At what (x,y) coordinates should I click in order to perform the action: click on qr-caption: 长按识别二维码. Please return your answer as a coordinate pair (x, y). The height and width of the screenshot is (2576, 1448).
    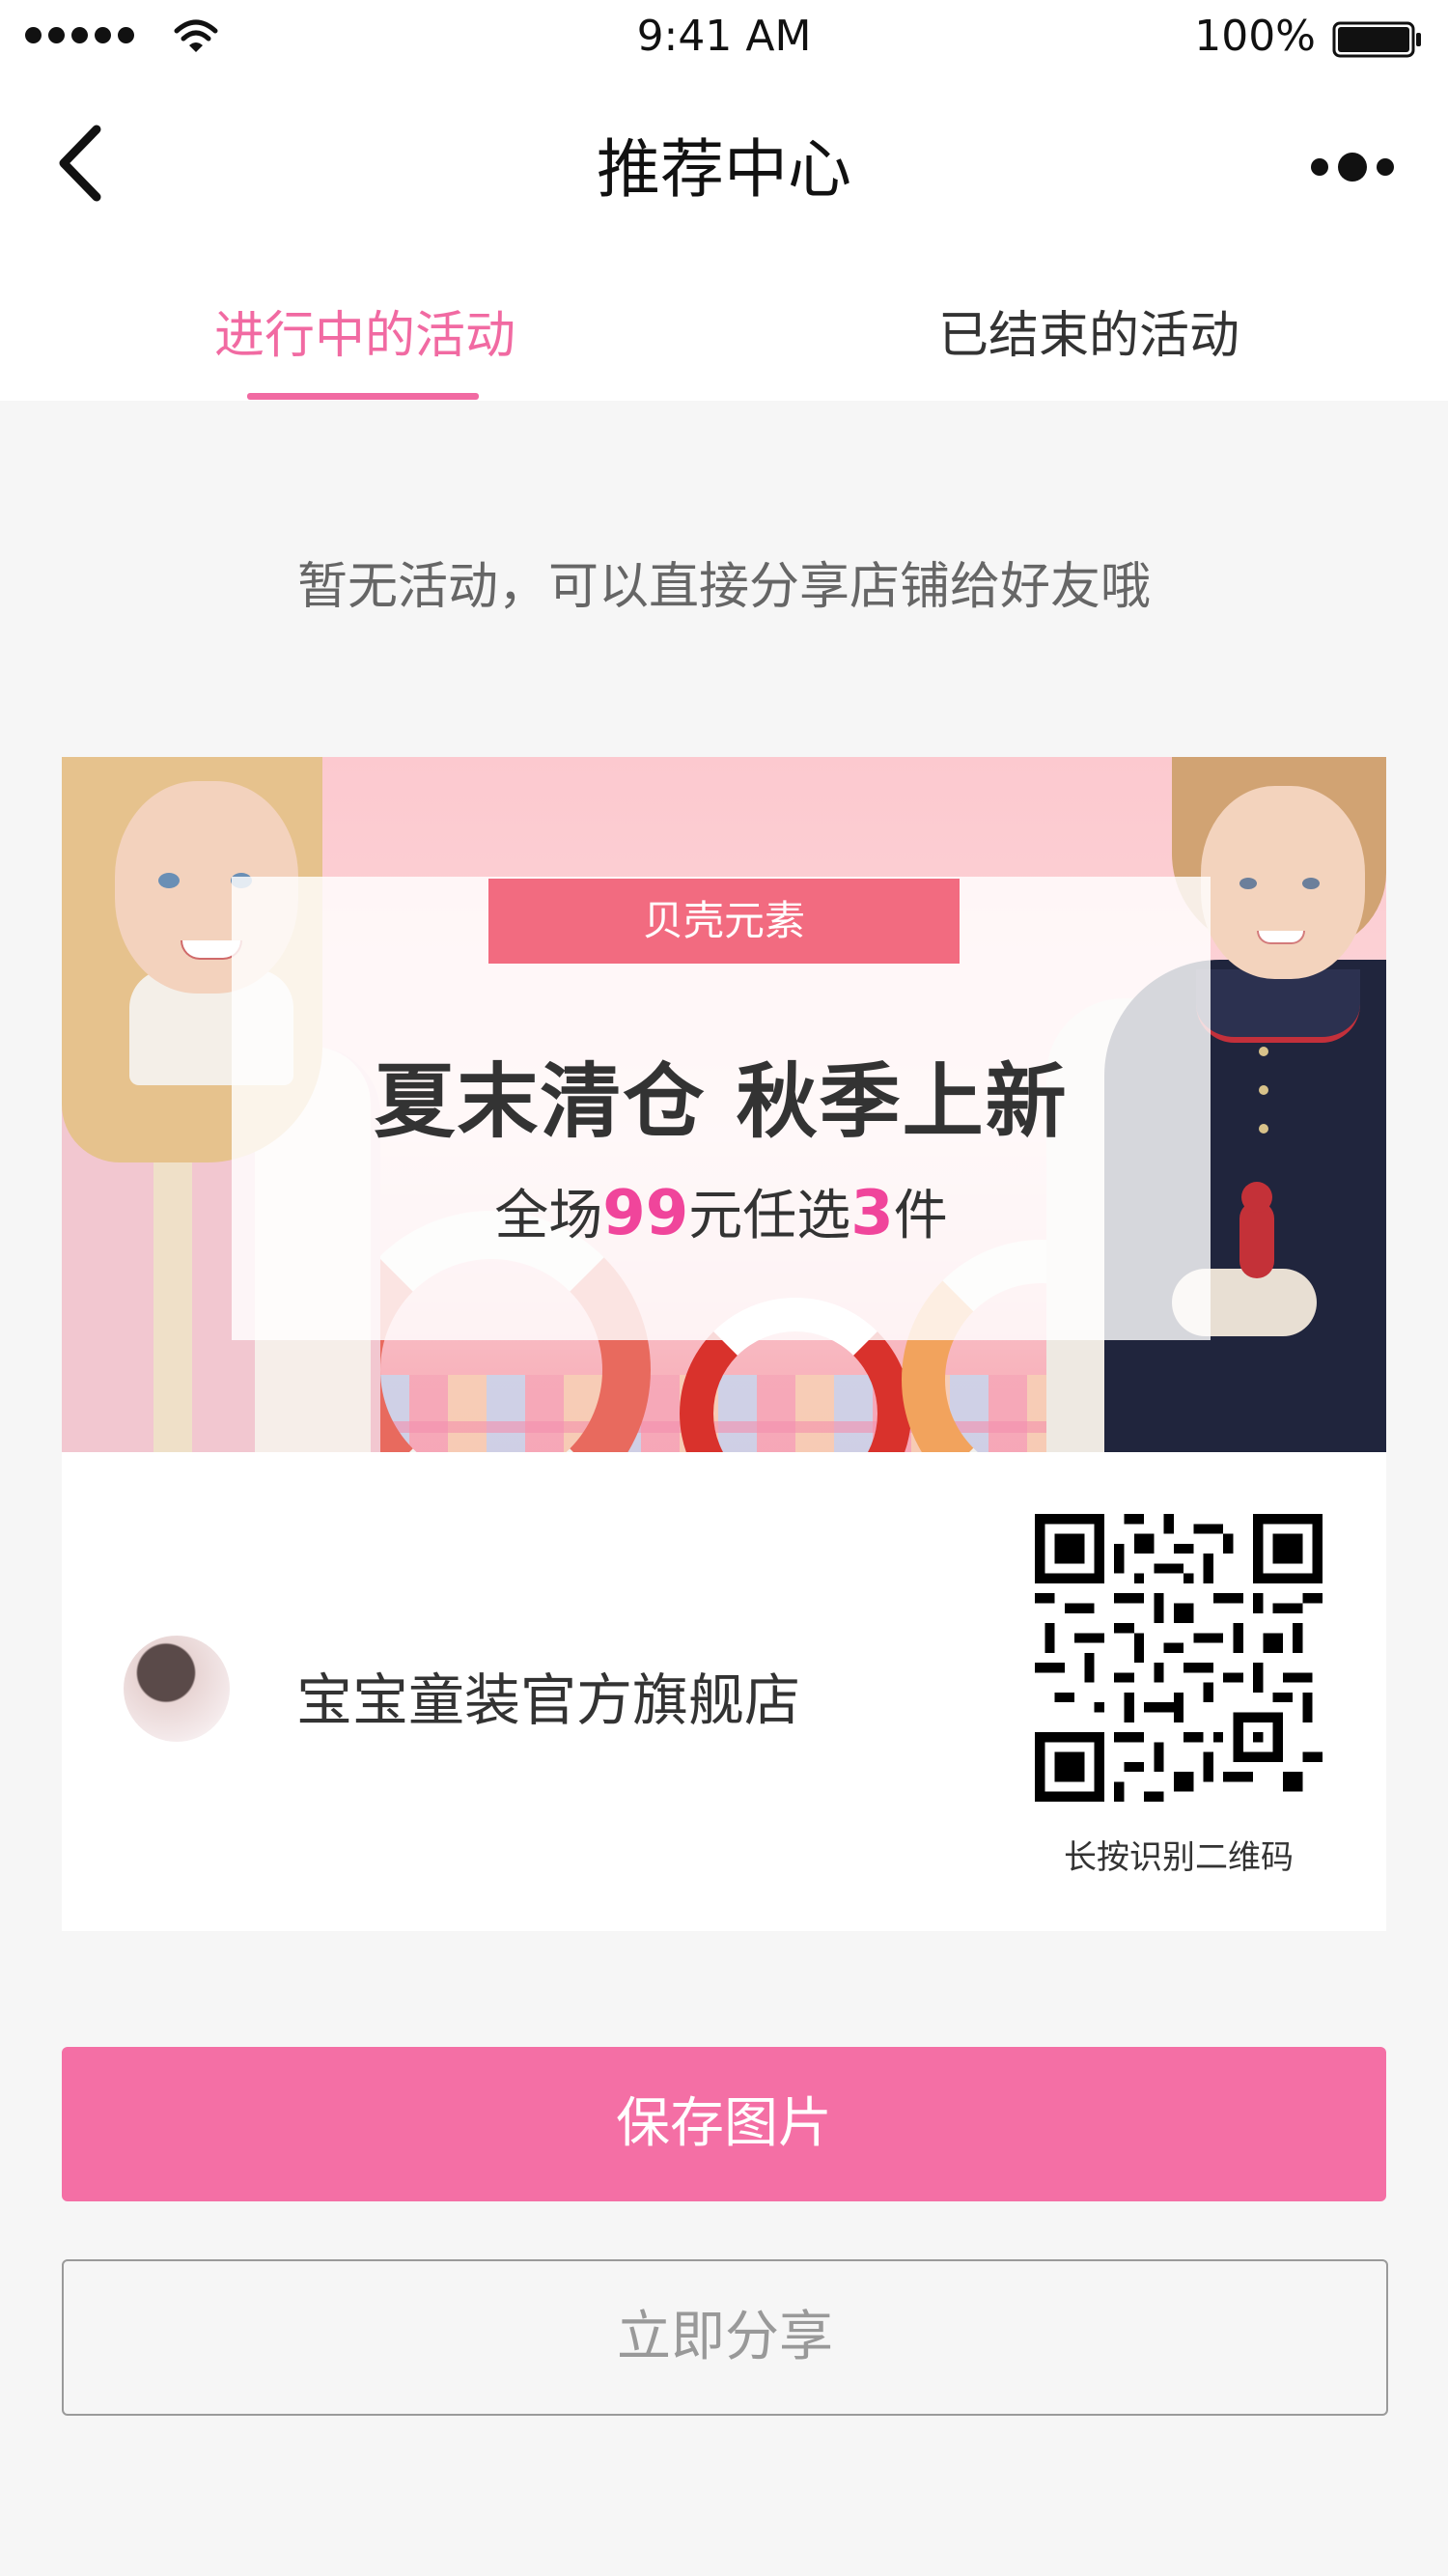
    Looking at the image, I should click on (1179, 1858).